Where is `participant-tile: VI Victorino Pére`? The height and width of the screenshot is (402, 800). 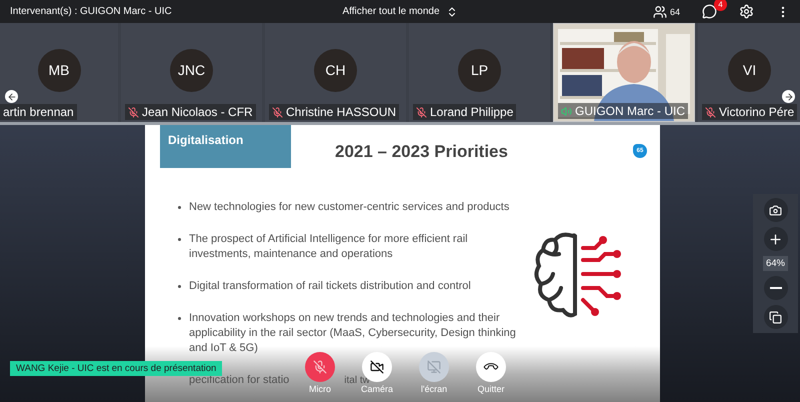 participant-tile: VI Victorino Pére is located at coordinates (749, 72).